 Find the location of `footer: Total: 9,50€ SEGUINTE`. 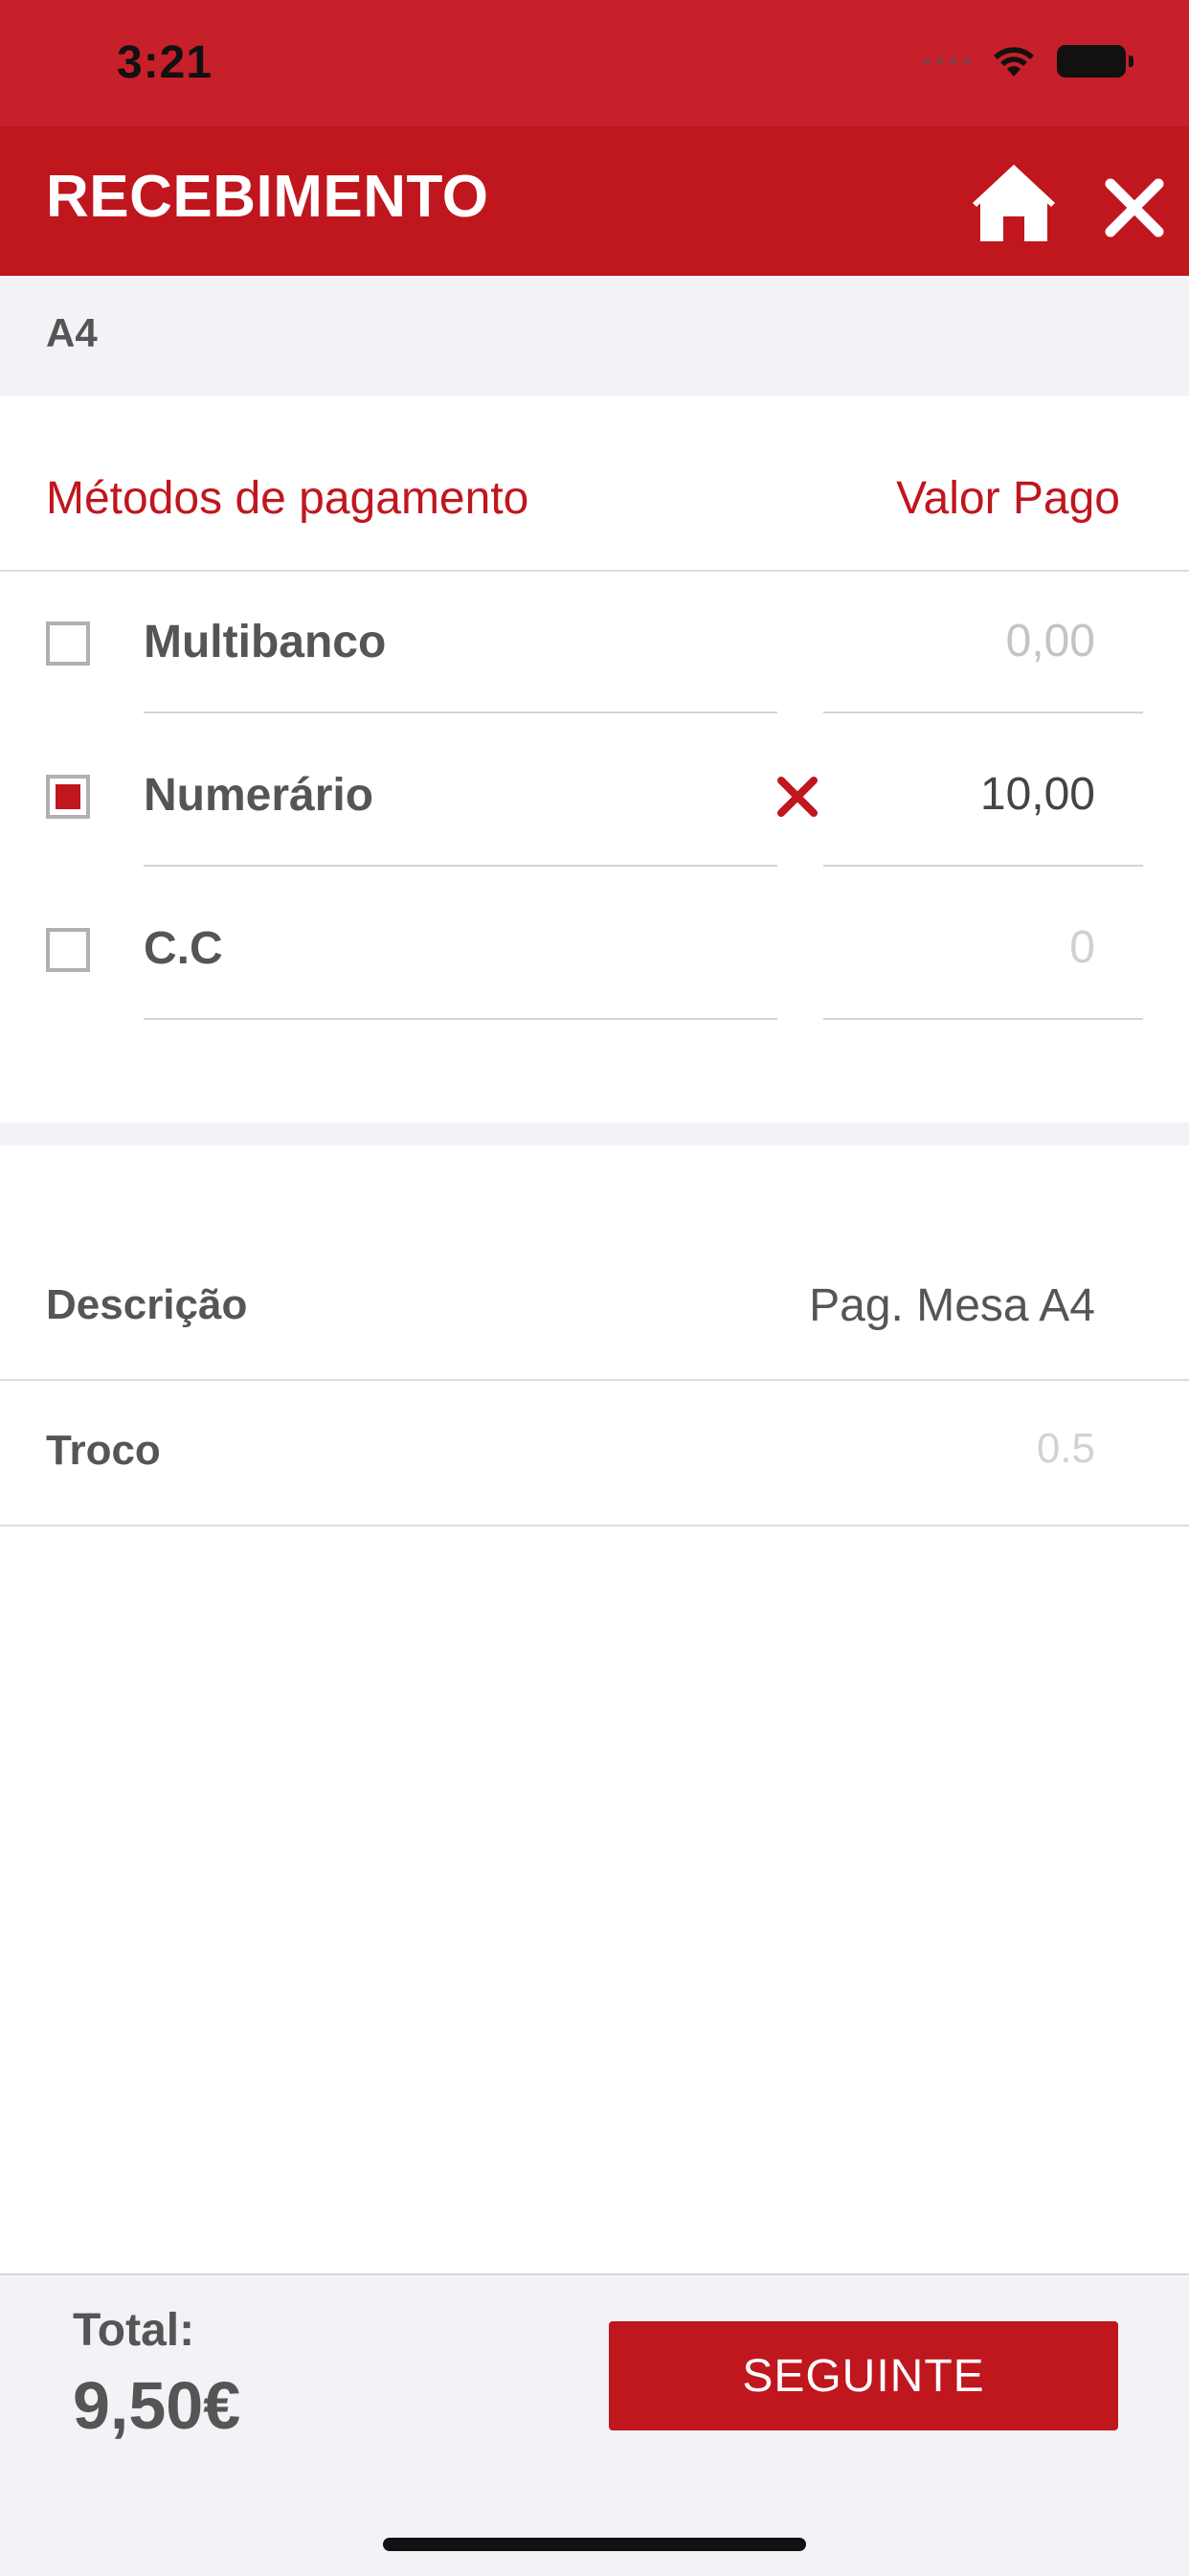

footer: Total: 9,50€ SEGUINTE is located at coordinates (594, 2424).